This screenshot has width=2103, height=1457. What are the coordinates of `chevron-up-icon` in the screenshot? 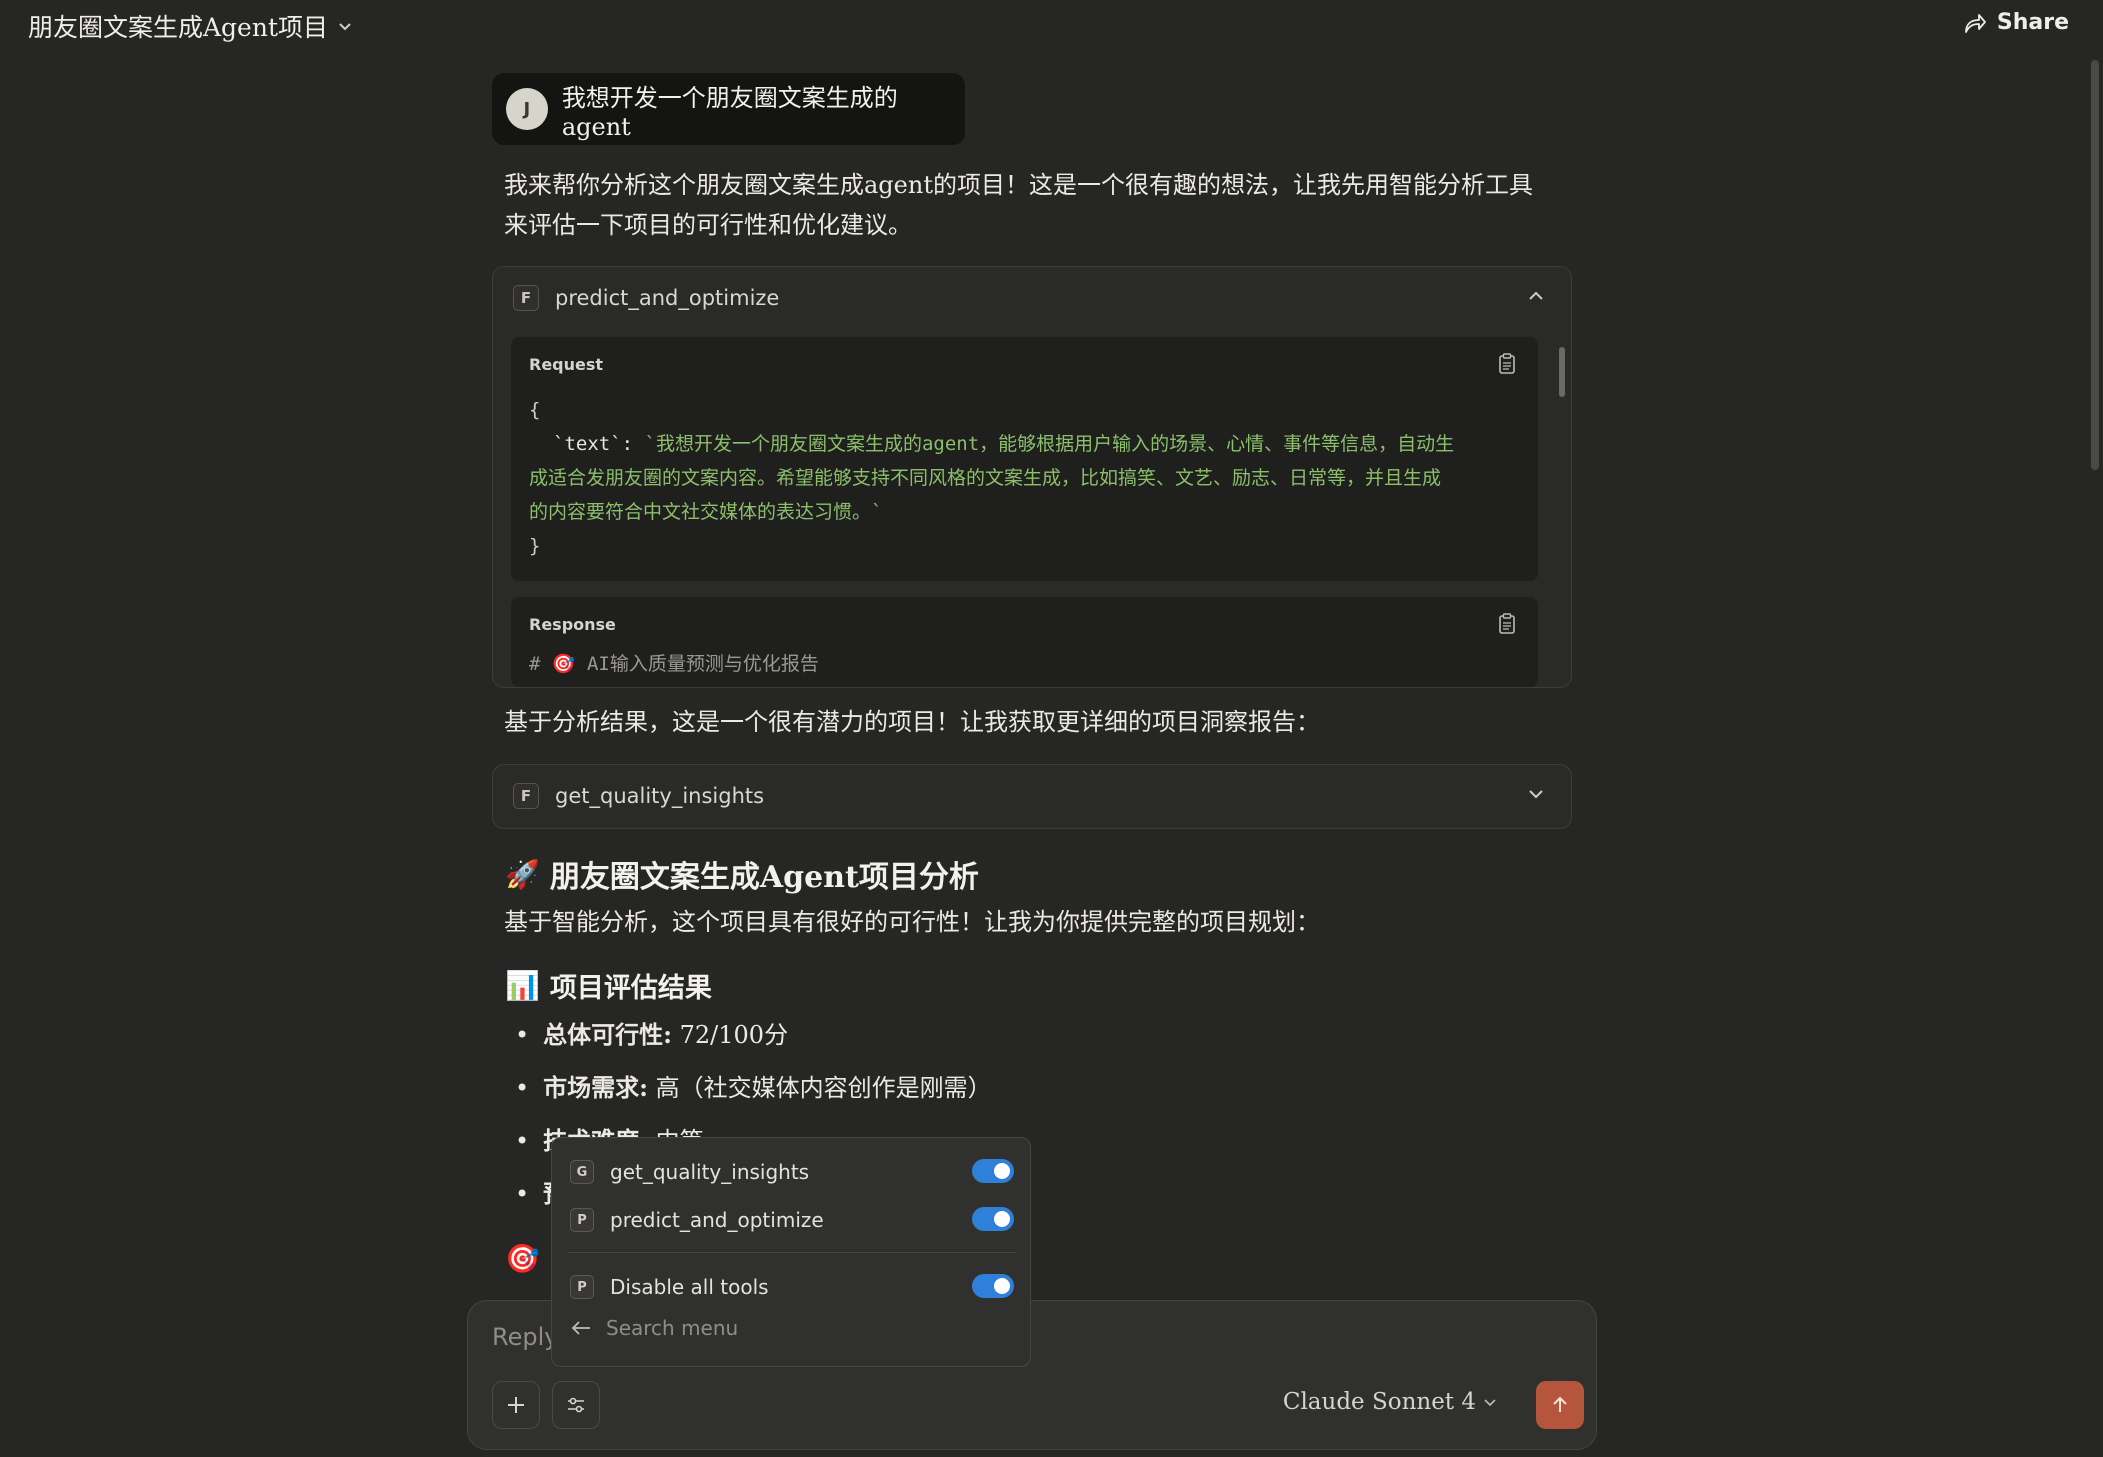 It's located at (1536, 296).